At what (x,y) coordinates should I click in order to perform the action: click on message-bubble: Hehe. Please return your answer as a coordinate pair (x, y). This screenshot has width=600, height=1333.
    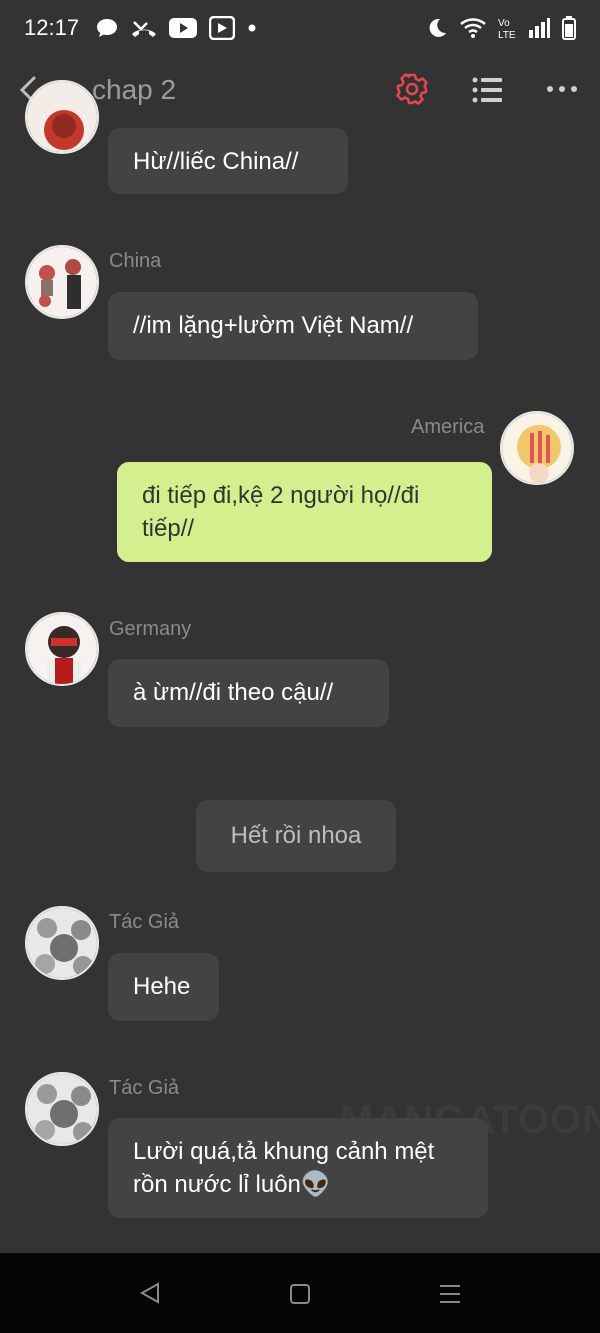
    Looking at the image, I should click on (163, 987).